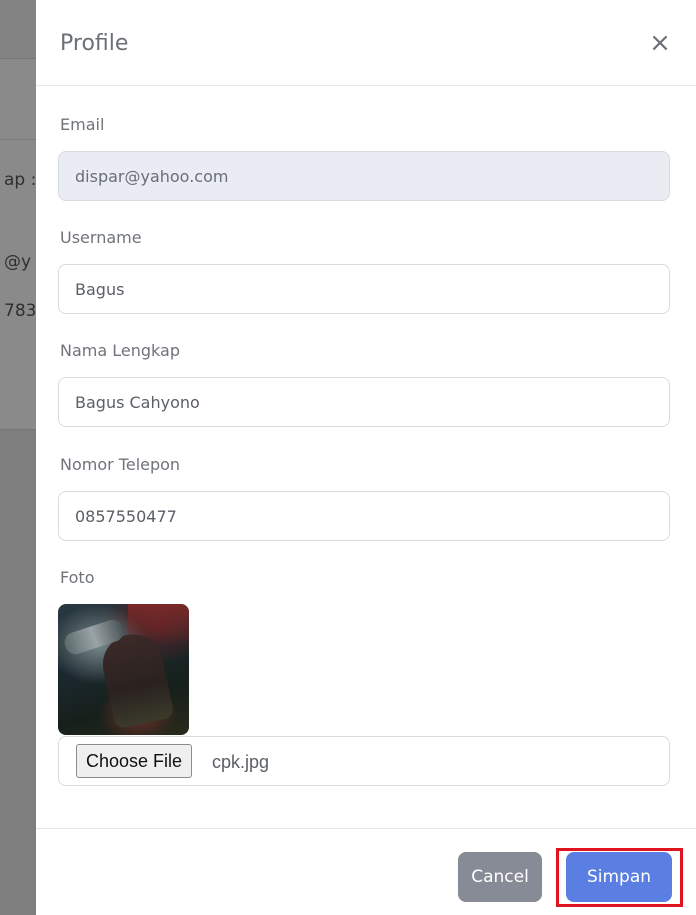 This screenshot has width=696, height=915. What do you see at coordinates (619, 877) in the screenshot?
I see `save-button: Simpan` at bounding box center [619, 877].